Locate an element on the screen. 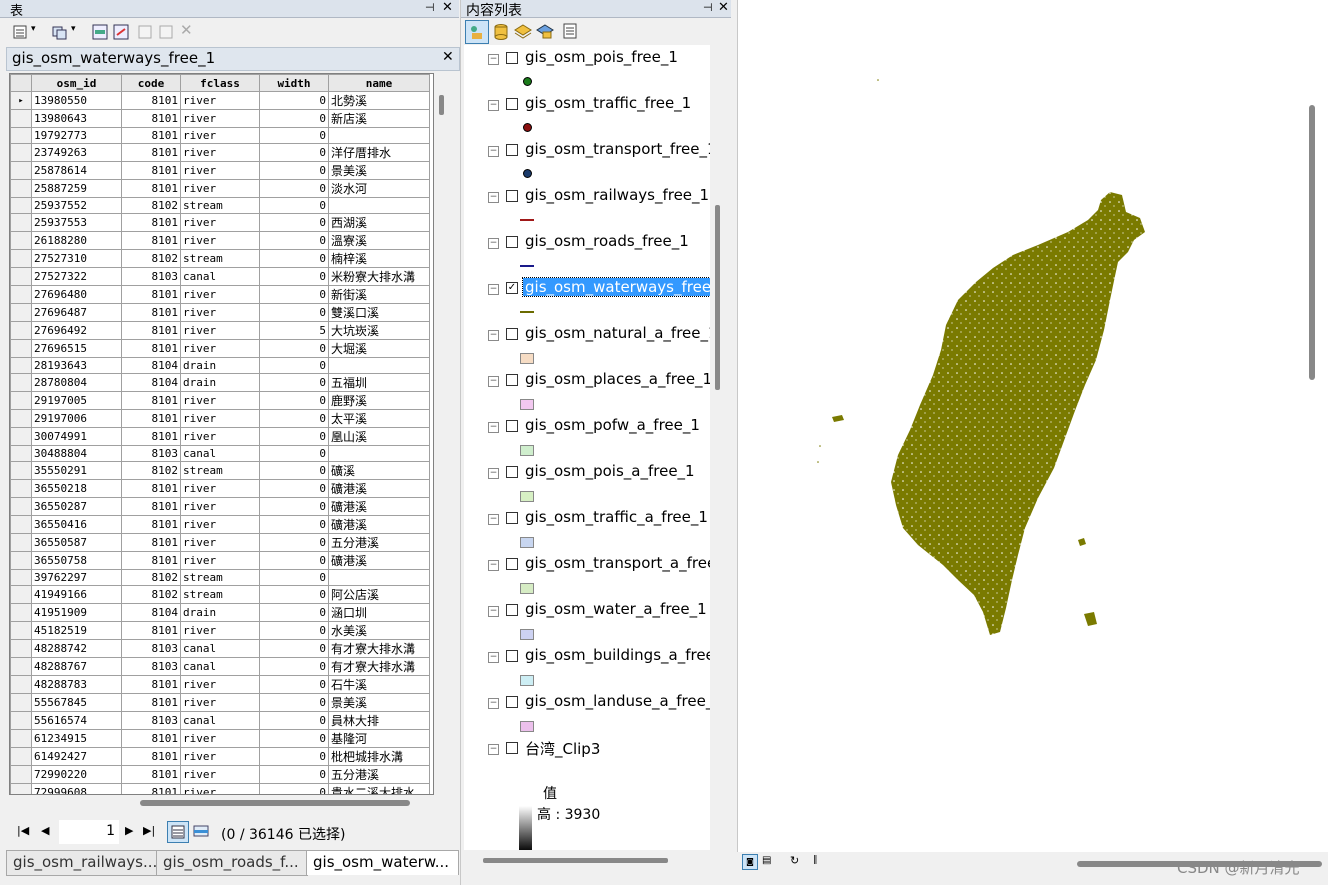  column-header-name: name is located at coordinates (379, 83).